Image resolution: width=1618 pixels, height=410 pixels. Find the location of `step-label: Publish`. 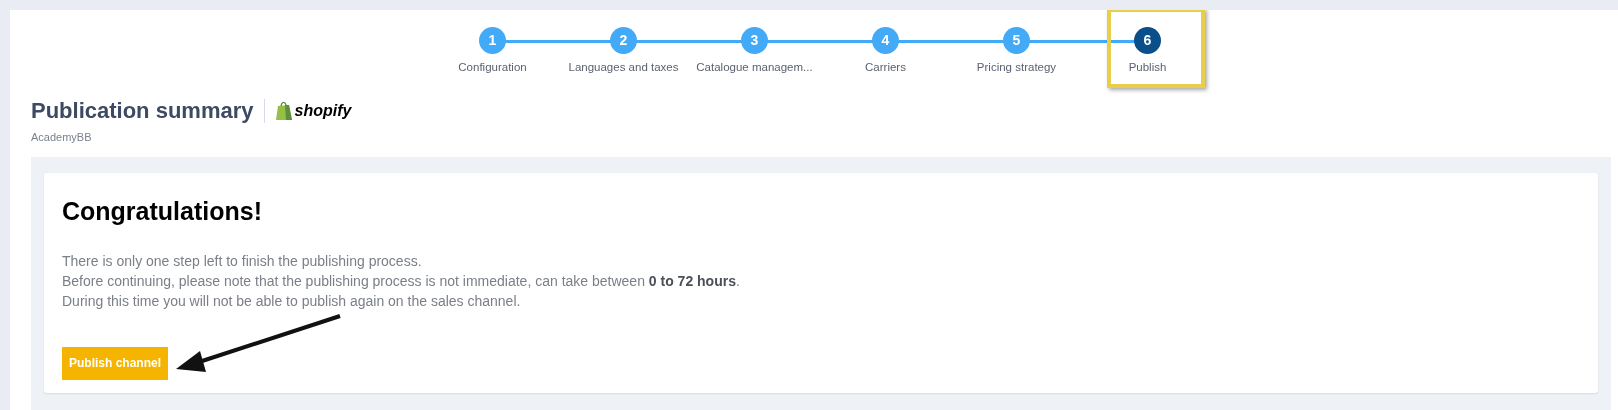

step-label: Publish is located at coordinates (1147, 67).